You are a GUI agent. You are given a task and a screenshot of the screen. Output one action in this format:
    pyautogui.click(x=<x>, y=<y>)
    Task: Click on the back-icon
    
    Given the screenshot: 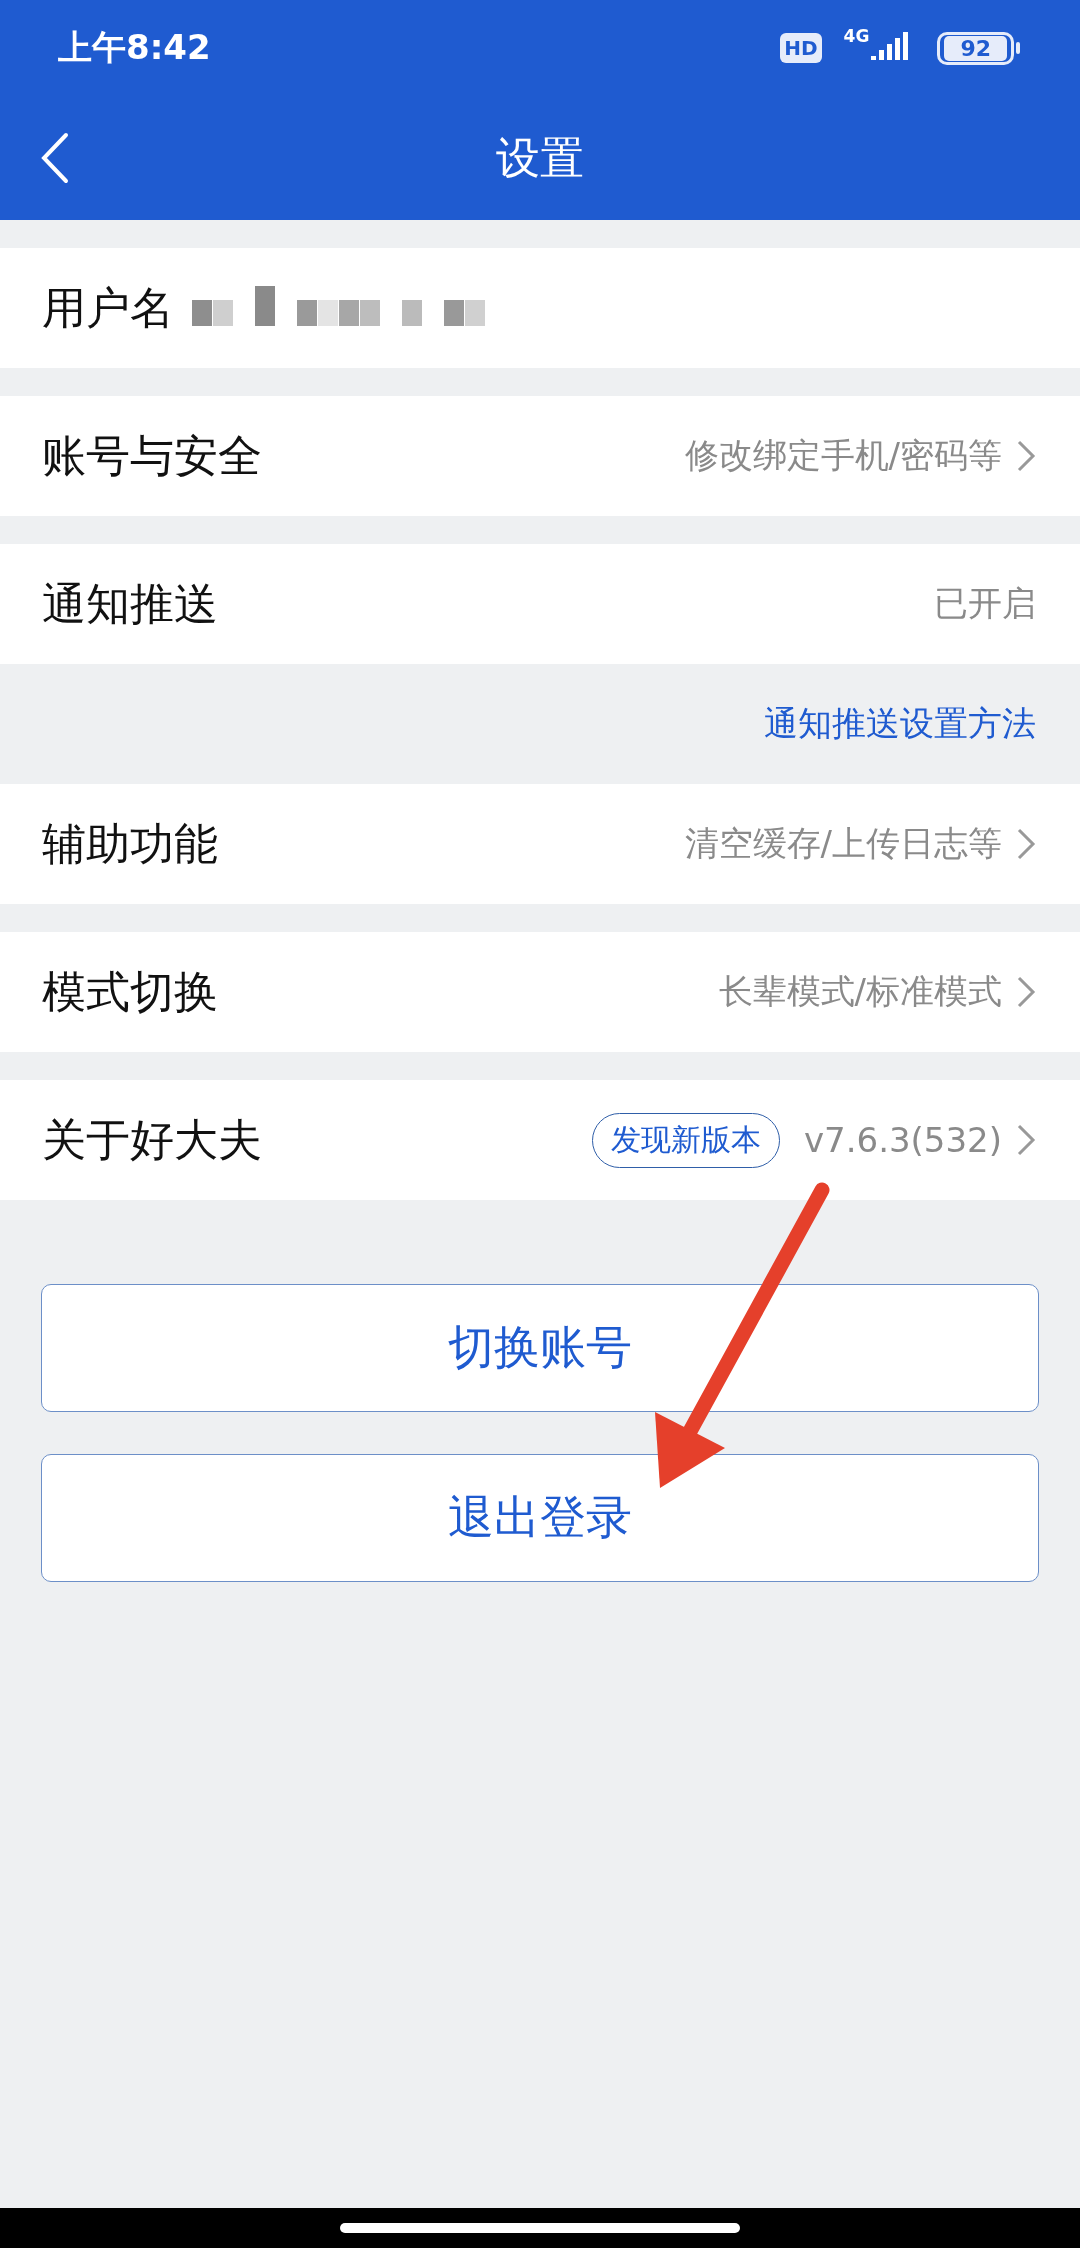 What is the action you would take?
    pyautogui.click(x=55, y=158)
    